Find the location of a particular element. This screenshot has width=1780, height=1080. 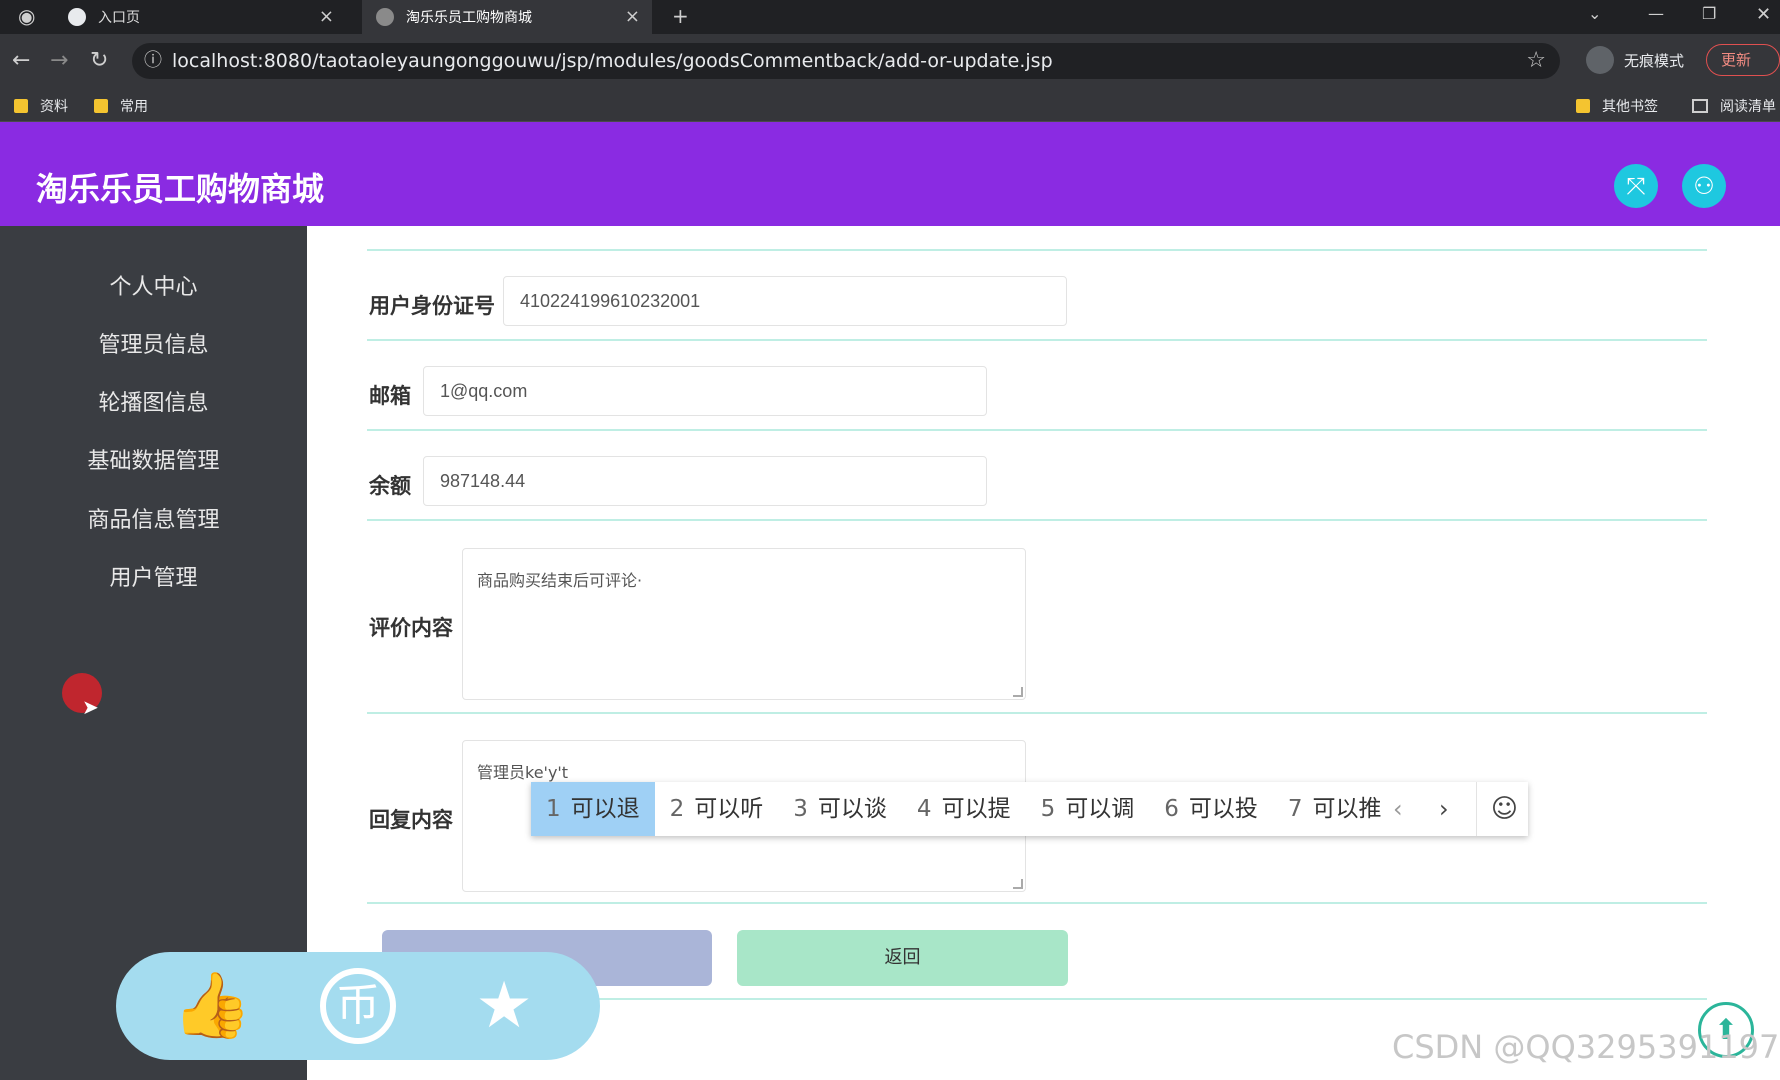

id-card-label: 用户身份证号 is located at coordinates (432, 306).